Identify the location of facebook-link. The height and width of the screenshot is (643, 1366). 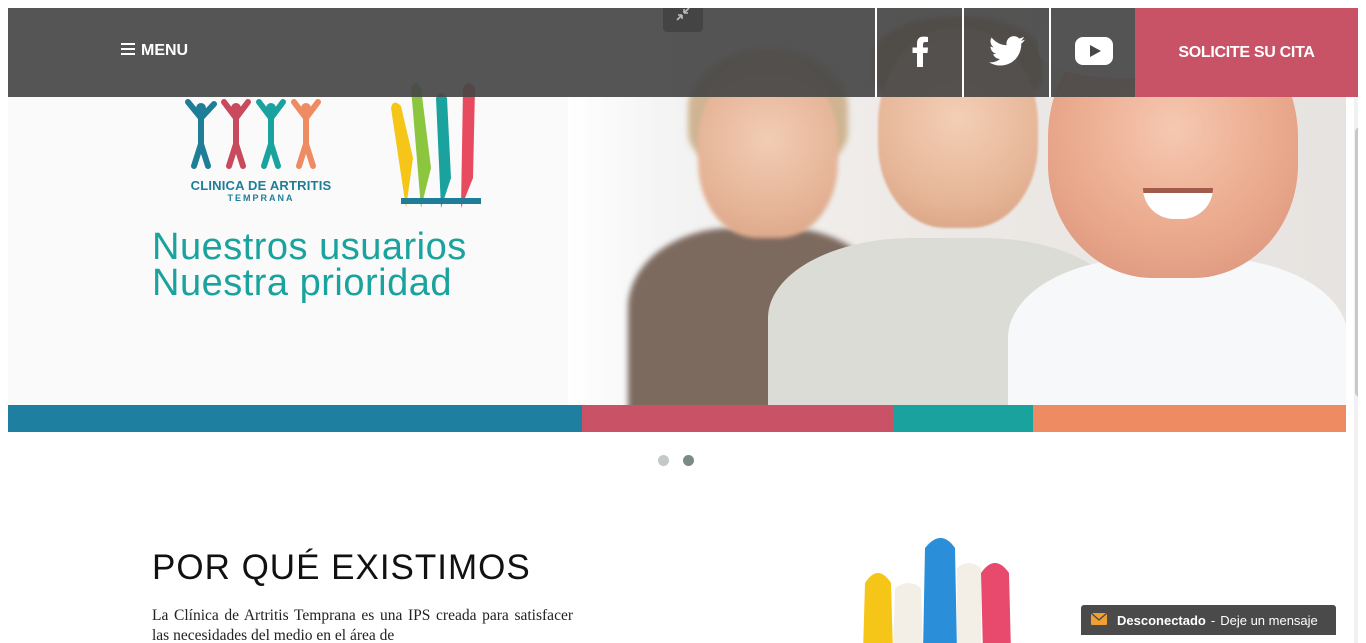
(918, 52).